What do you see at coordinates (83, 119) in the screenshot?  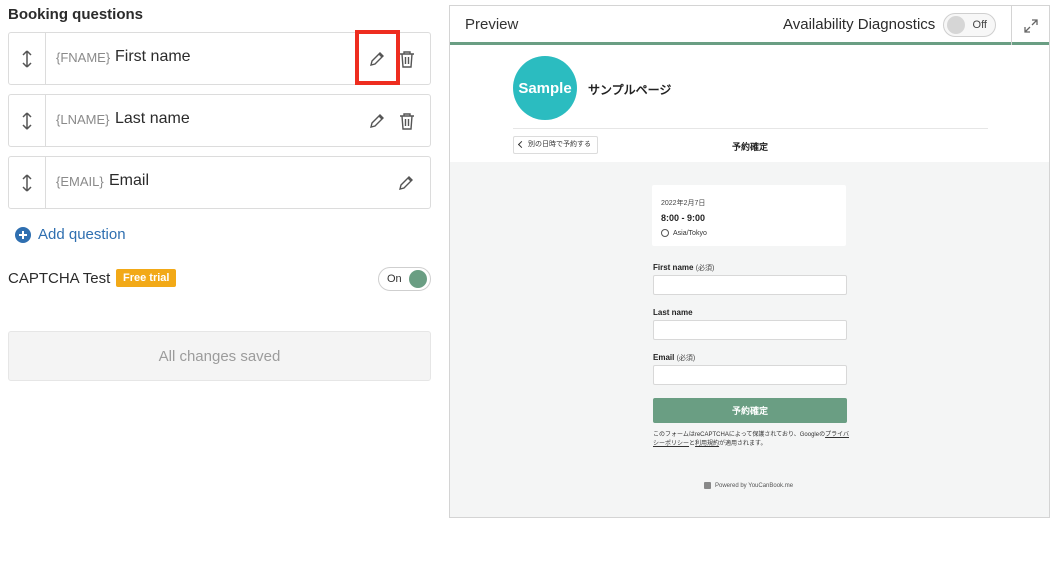 I see `question-token: {LNAME}` at bounding box center [83, 119].